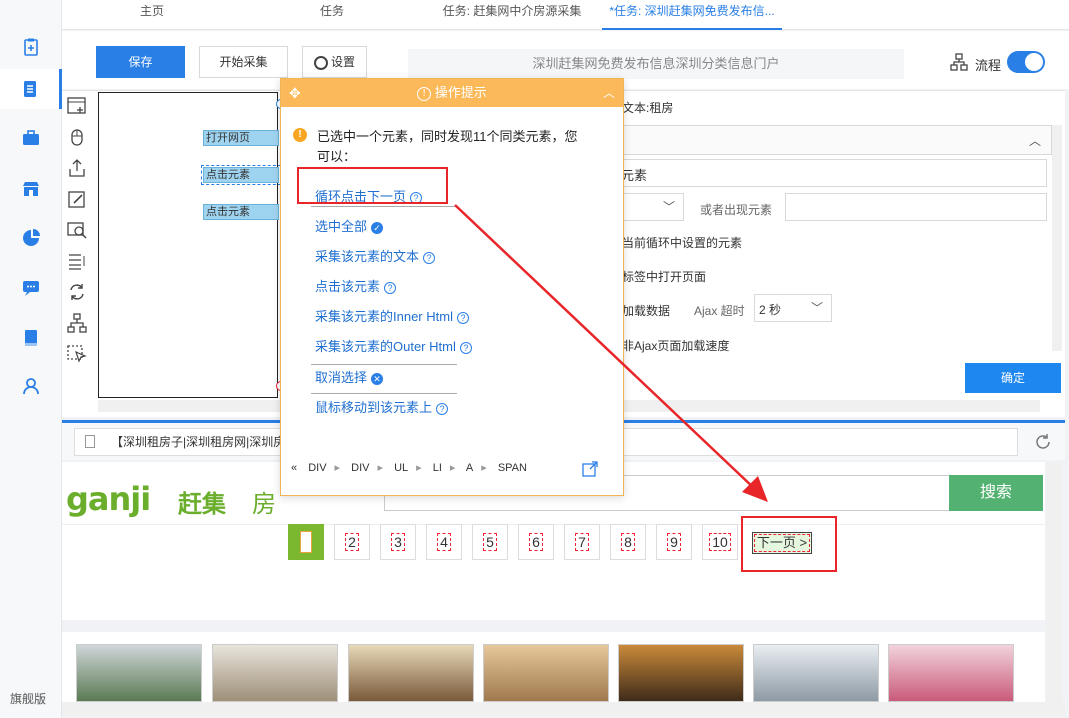  Describe the element at coordinates (294, 468) in the screenshot. I see `double-chevron-left-icon: «` at that location.